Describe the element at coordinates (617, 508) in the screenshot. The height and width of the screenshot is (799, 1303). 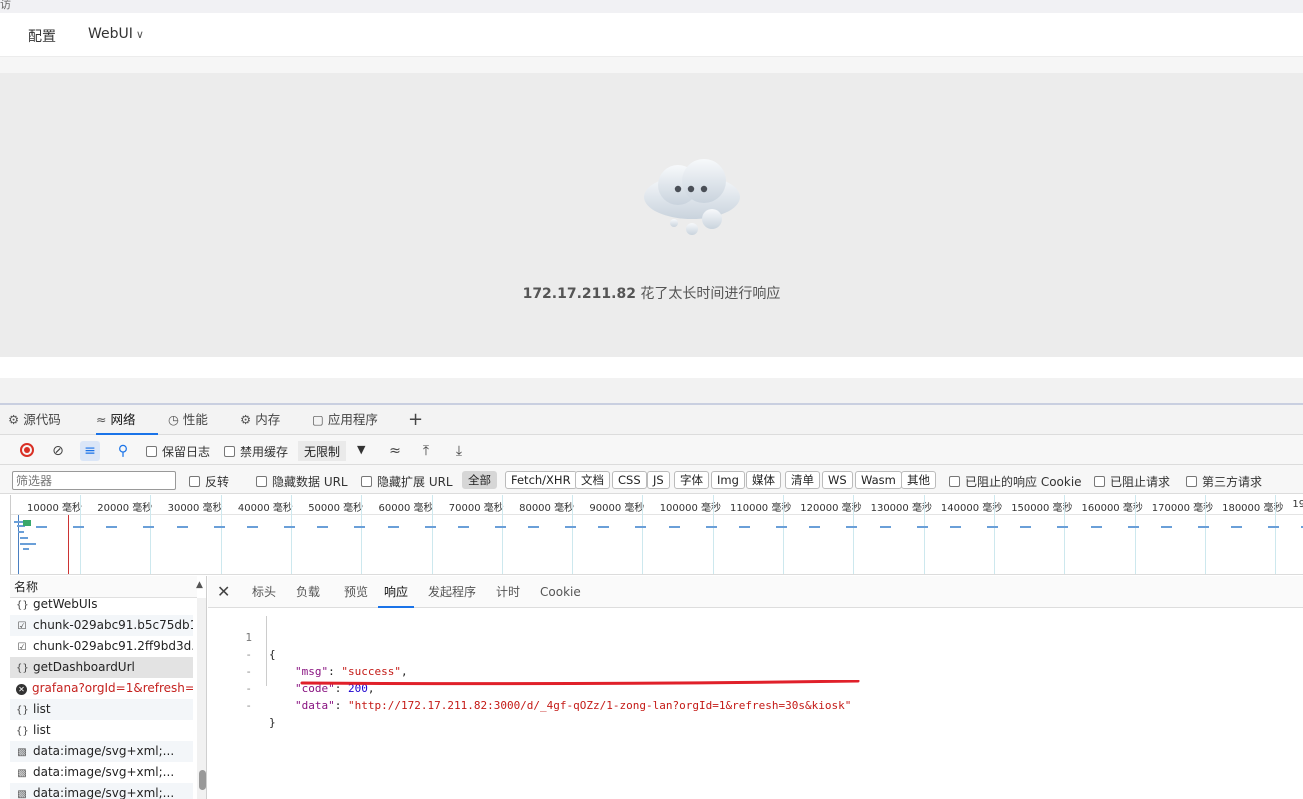
I see `timeline-tick-label: 90000 毫秒` at that location.